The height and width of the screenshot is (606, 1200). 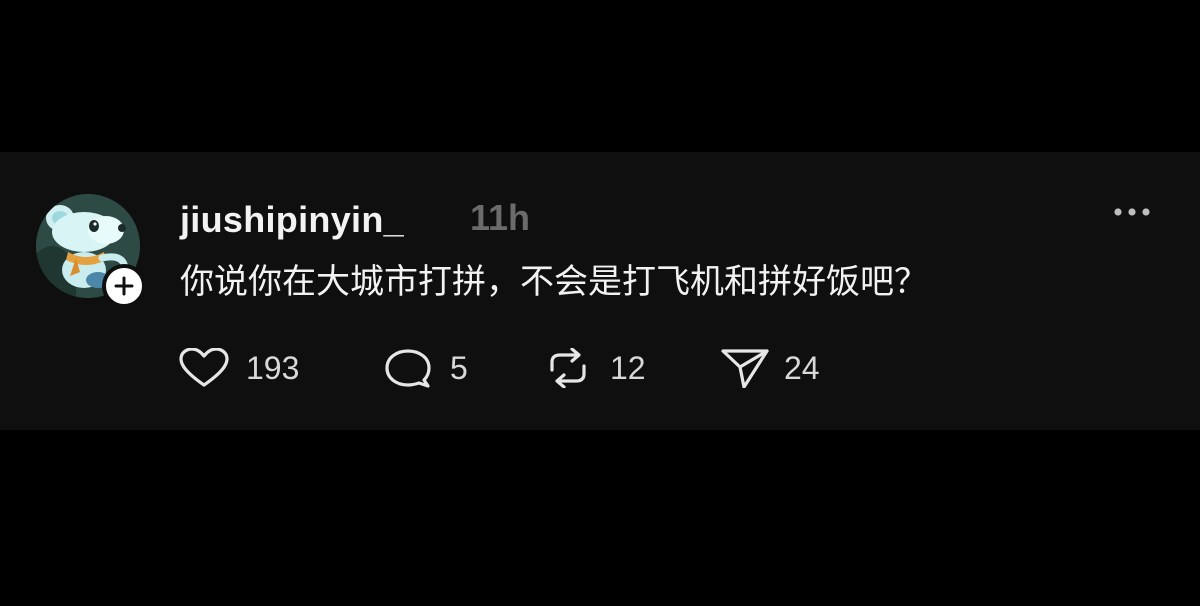 I want to click on share-count: 24, so click(x=802, y=368).